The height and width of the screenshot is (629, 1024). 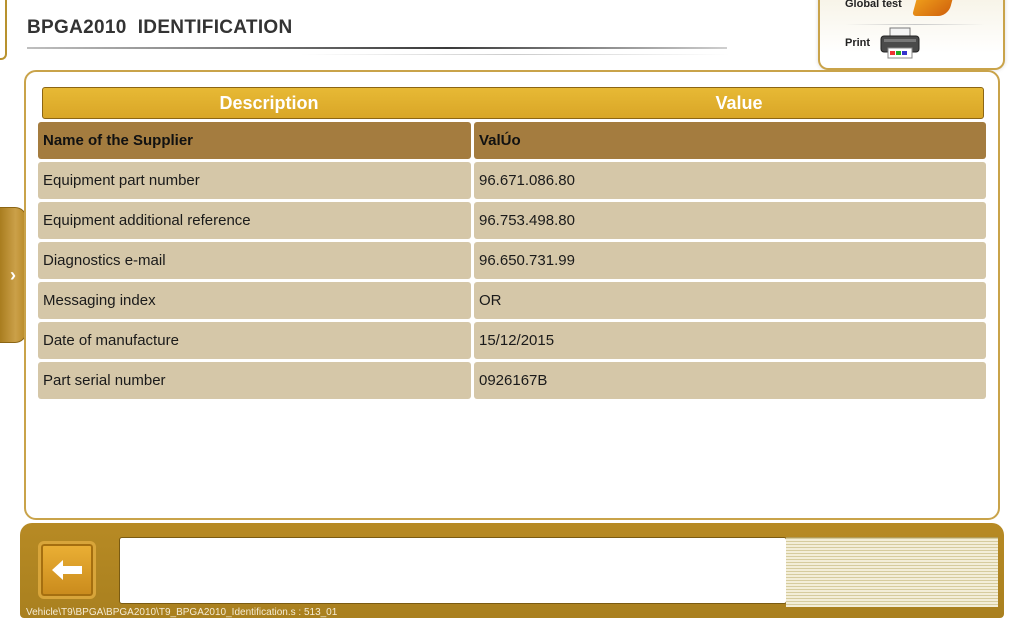 I want to click on global-test-icon, so click(x=933, y=8).